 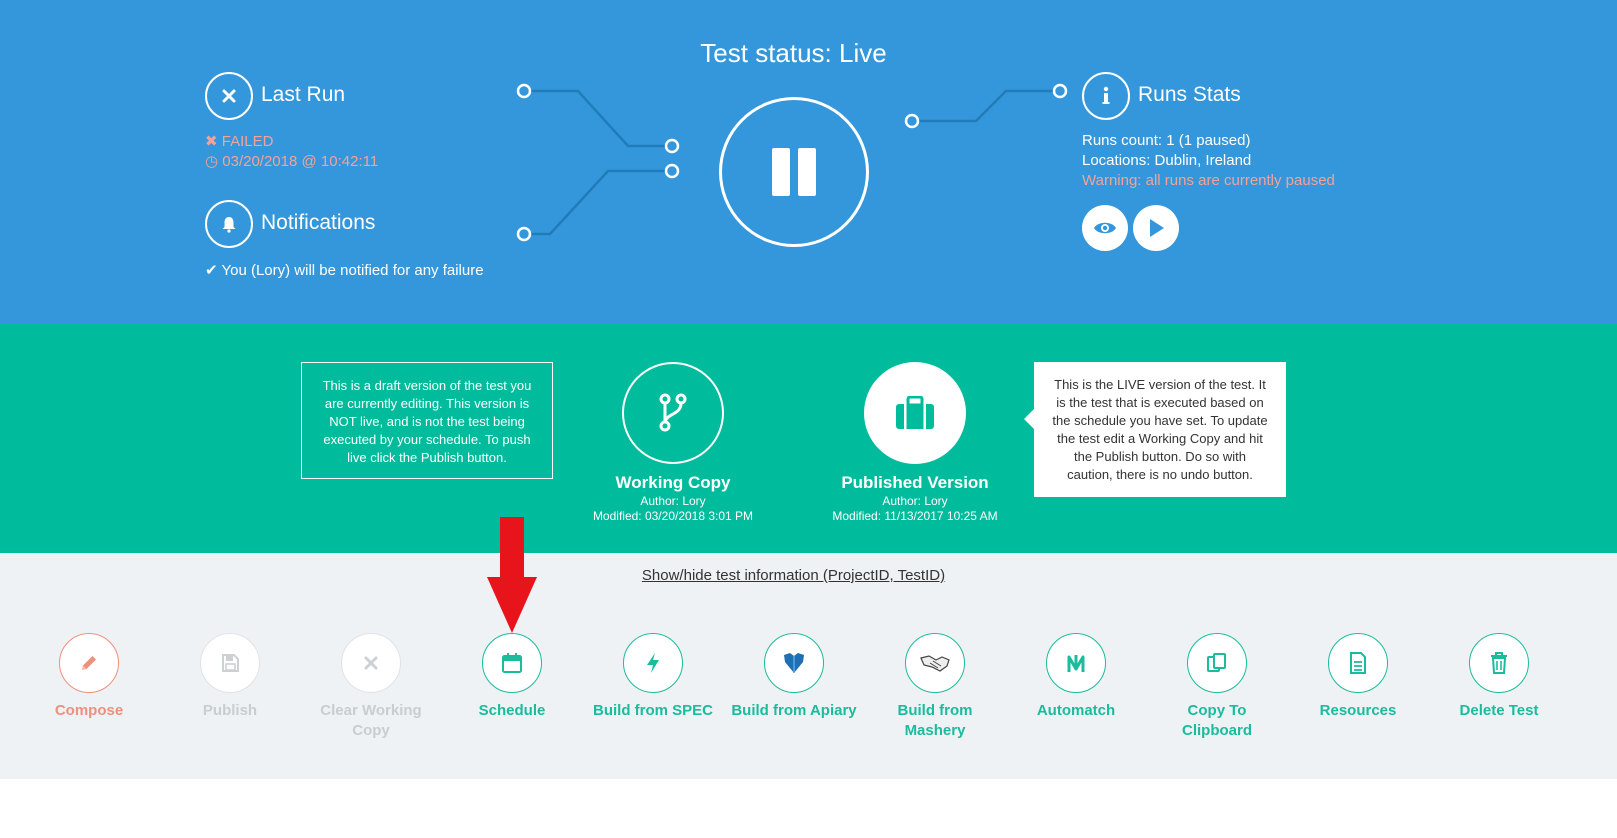 I want to click on build-from-mashery-label: Build from Mashery, so click(x=935, y=720).